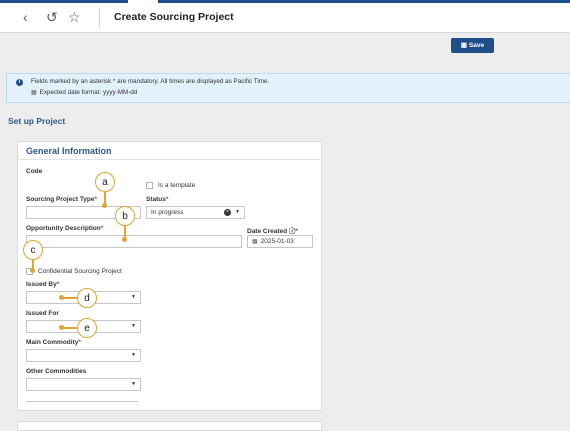  What do you see at coordinates (61, 327) in the screenshot?
I see `marker-e-dot` at bounding box center [61, 327].